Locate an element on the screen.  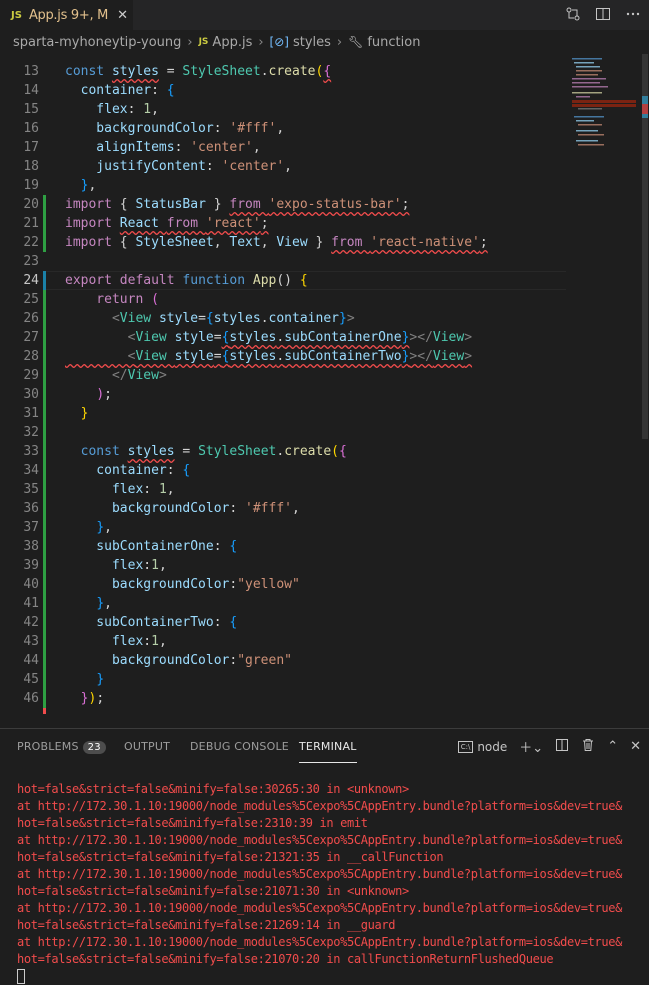
code-token: () is located at coordinates (288, 280).